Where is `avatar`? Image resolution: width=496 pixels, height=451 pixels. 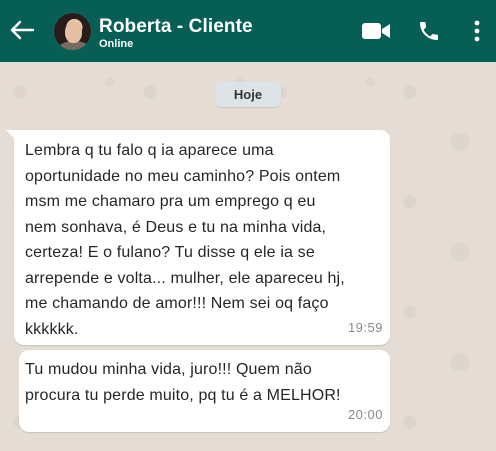
avatar is located at coordinates (72, 31).